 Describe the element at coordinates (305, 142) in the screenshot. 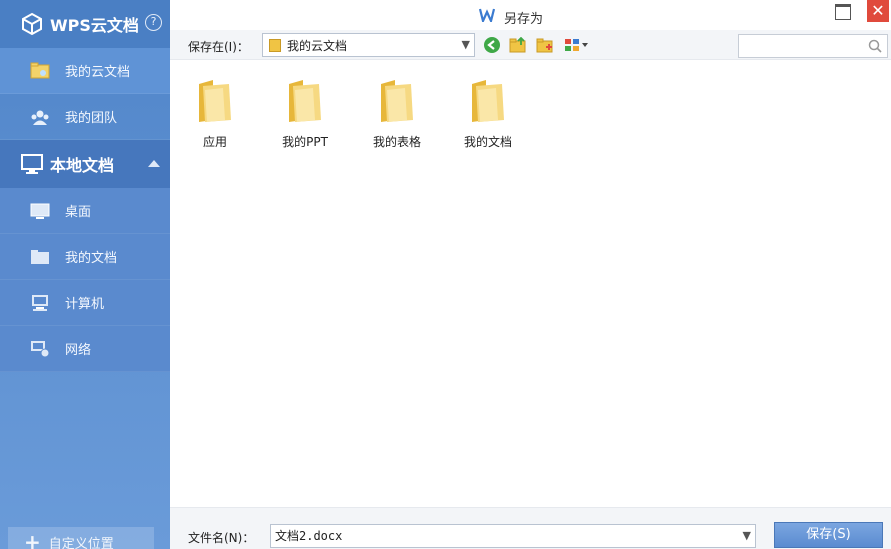

I see `folder-label: 我的PPT` at that location.